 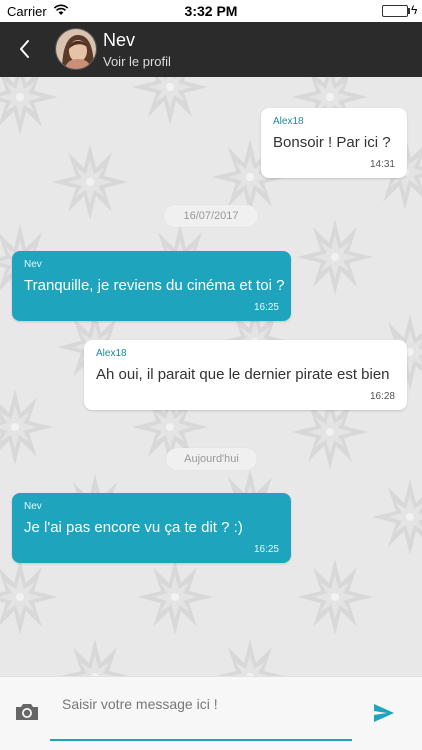 I want to click on camera-icon, so click(x=27, y=712).